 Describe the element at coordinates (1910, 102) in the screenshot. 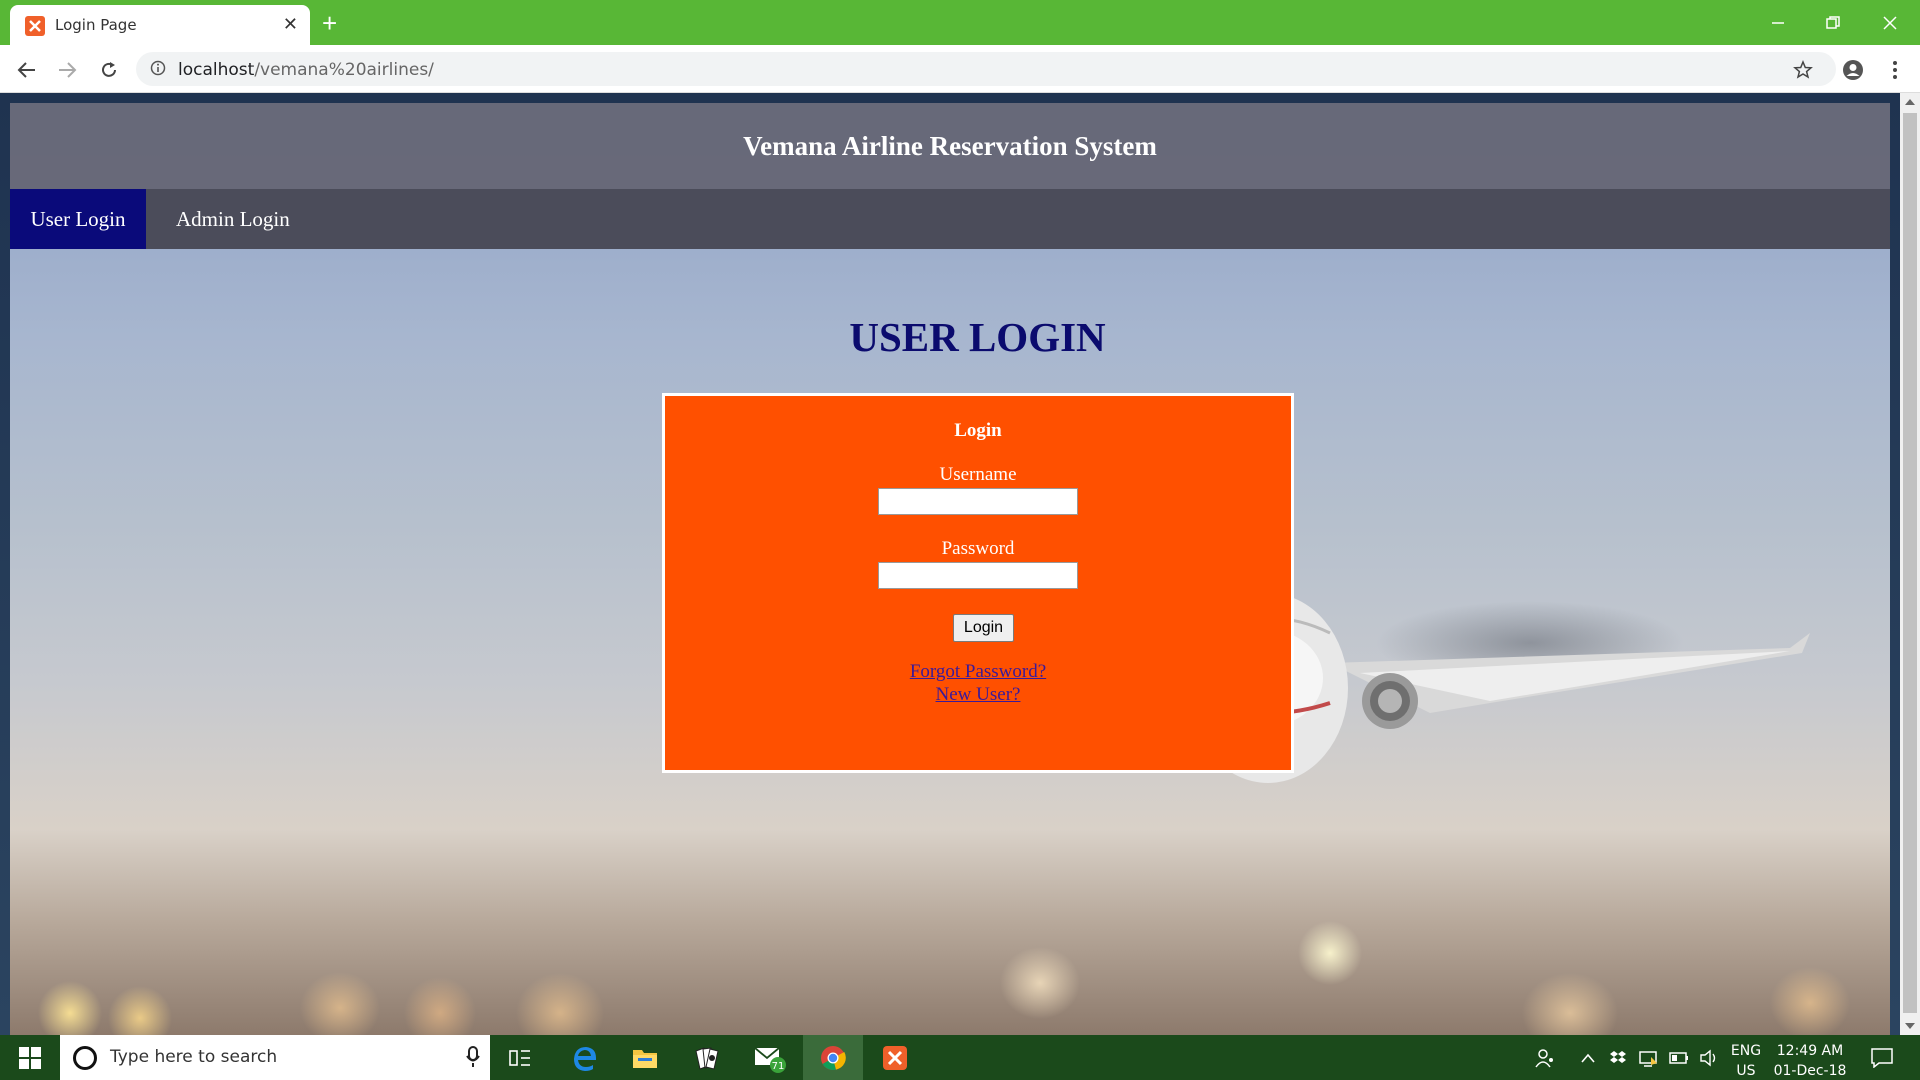

I see `scroll-up-arrow-icon` at that location.